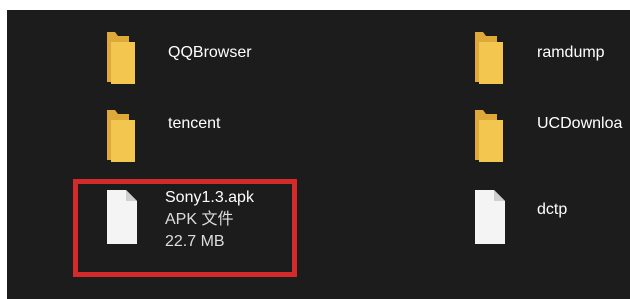 The height and width of the screenshot is (299, 630). Describe the element at coordinates (548, 135) in the screenshot. I see `folder-item-ucdownloads: UCDownloa` at that location.